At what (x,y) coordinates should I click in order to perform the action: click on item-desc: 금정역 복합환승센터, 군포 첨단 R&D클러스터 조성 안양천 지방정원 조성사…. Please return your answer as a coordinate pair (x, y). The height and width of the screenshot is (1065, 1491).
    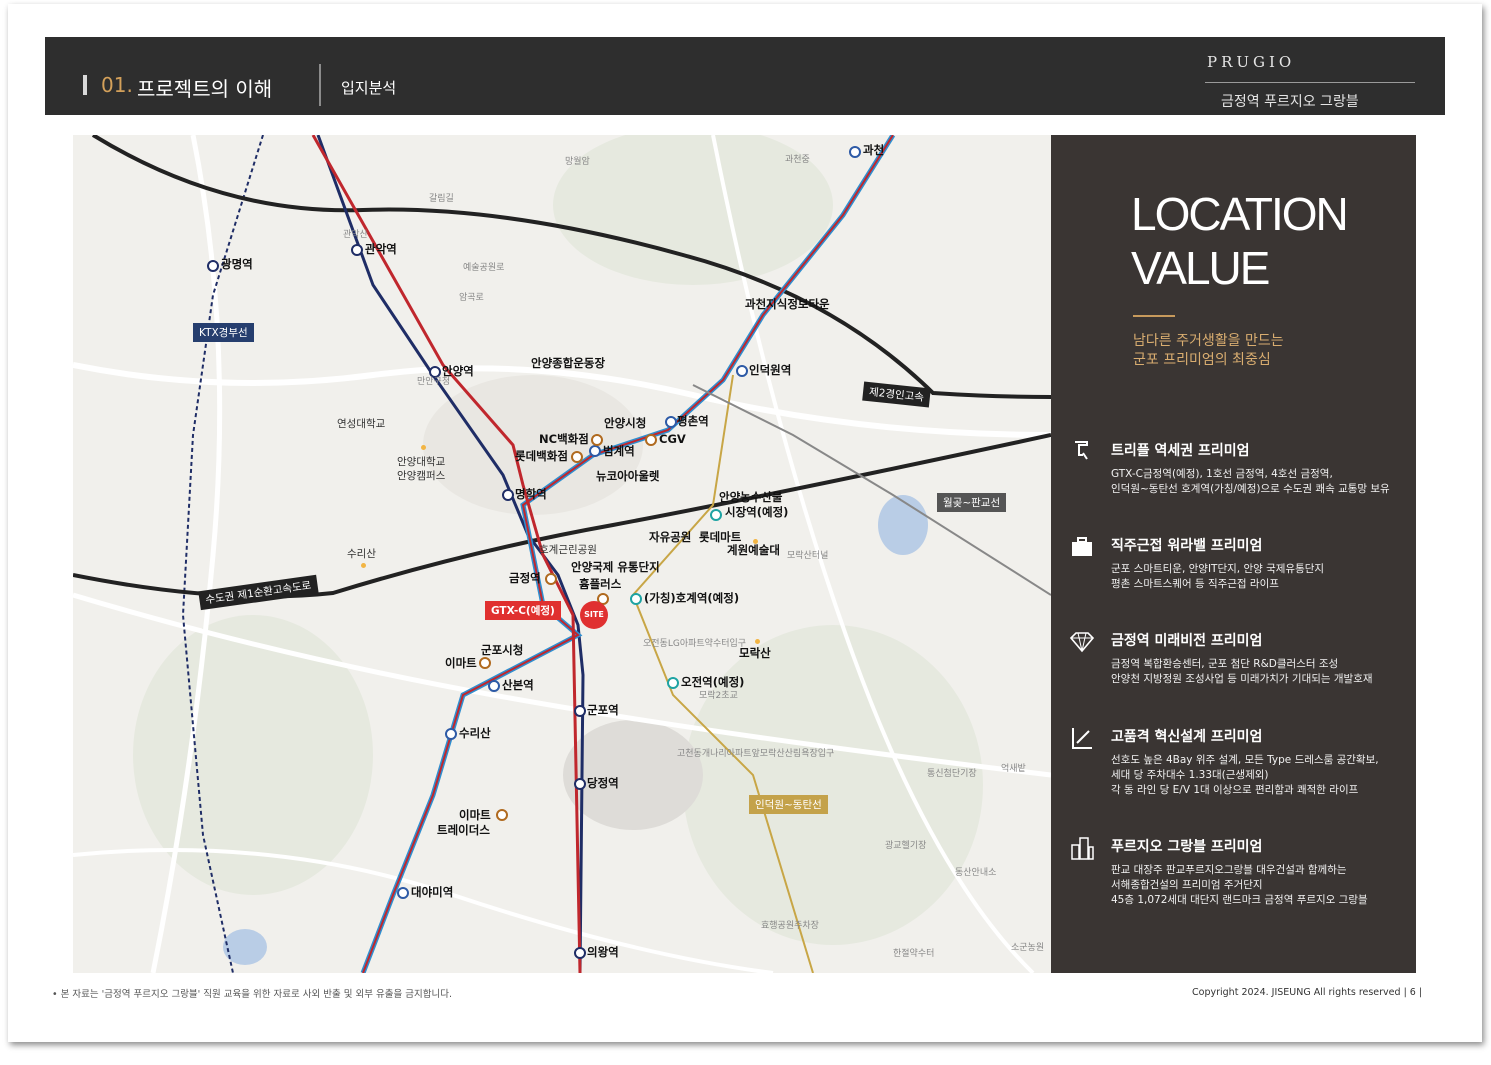
    Looking at the image, I should click on (1242, 672).